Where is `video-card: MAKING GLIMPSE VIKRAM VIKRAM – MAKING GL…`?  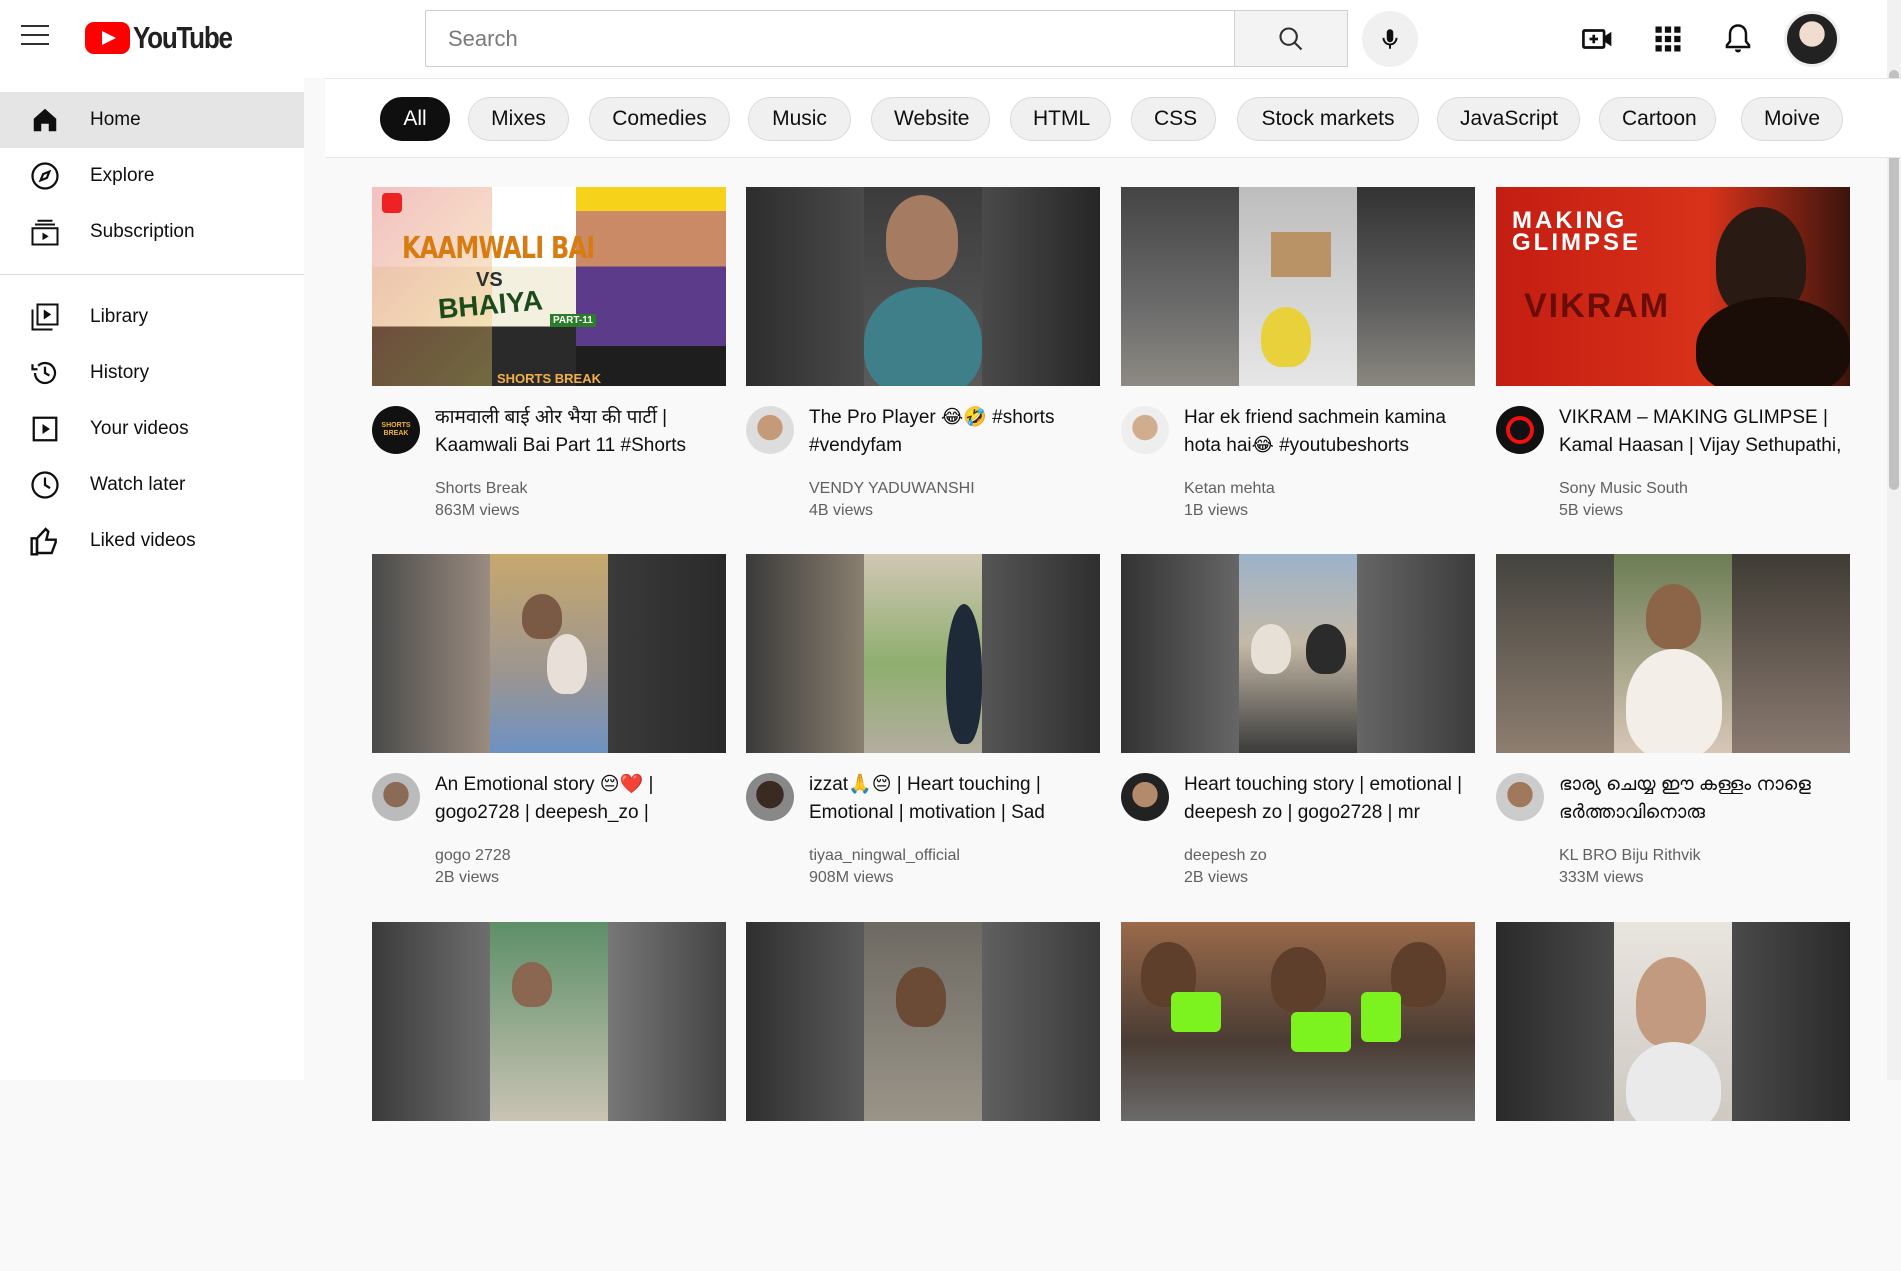
video-card: MAKING GLIMPSE VIKRAM VIKRAM – MAKING GL… is located at coordinates (1673, 361).